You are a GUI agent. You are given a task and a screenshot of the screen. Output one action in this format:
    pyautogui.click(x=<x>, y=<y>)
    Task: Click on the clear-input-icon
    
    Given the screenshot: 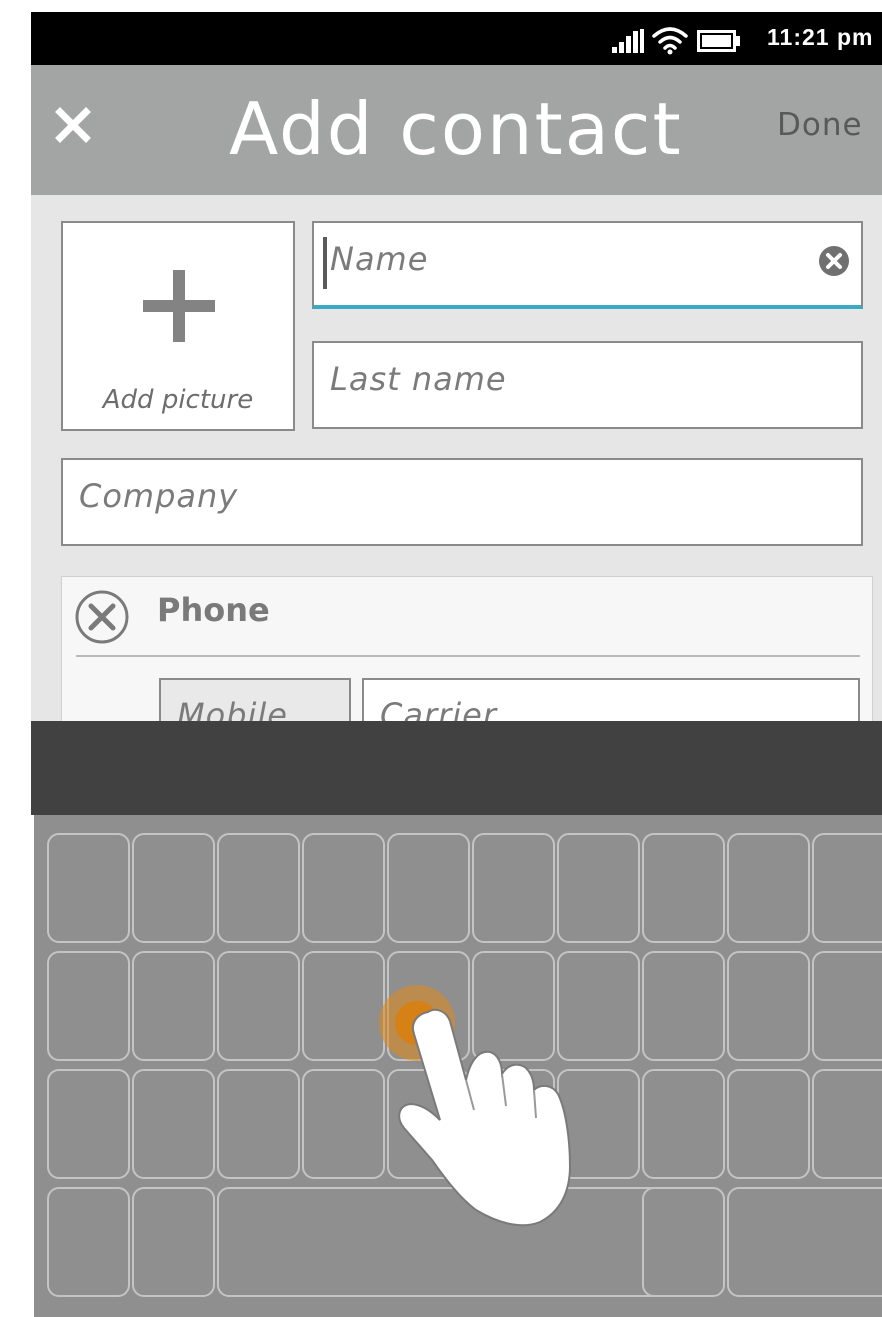 What is the action you would take?
    pyautogui.click(x=834, y=261)
    